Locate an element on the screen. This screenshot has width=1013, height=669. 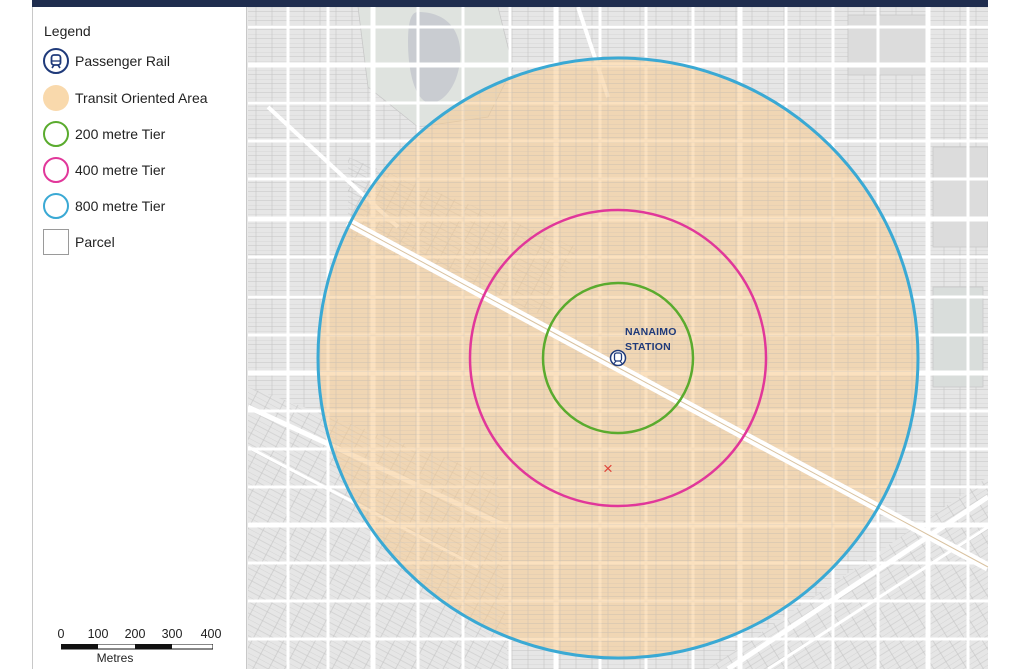
page-margin-right is located at coordinates (1000, 334).